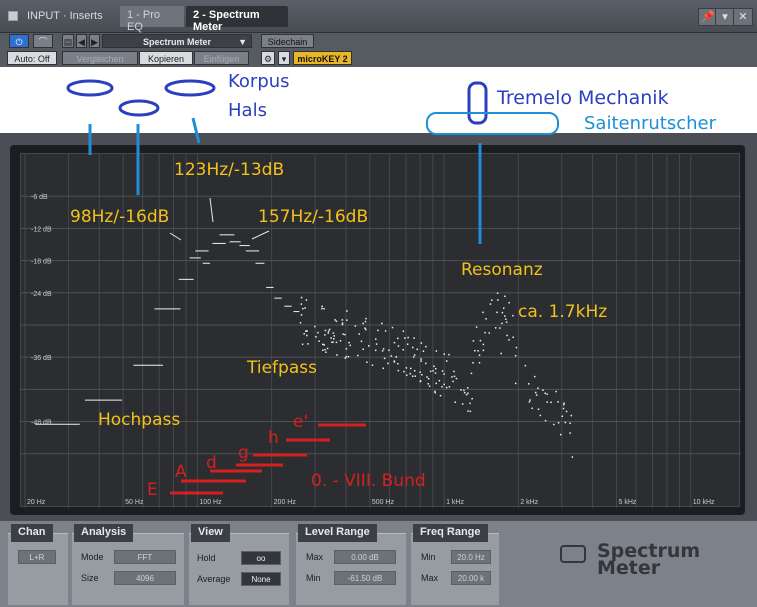 The height and width of the screenshot is (607, 757). What do you see at coordinates (229, 170) in the screenshot?
I see `peak-123-annotation: 123Hz/-13dB` at bounding box center [229, 170].